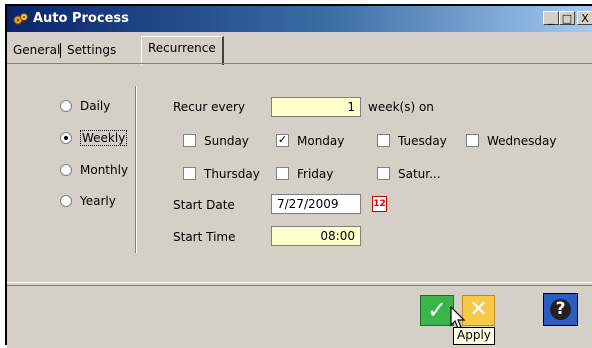 The width and height of the screenshot is (592, 348). I want to click on start-date-label: Start Date, so click(204, 205).